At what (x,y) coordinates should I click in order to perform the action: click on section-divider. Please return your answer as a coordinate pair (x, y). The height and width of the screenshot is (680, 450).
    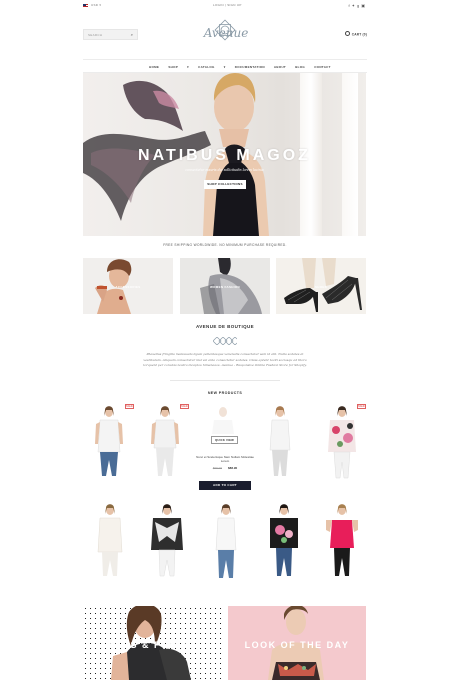
    Looking at the image, I should click on (225, 380).